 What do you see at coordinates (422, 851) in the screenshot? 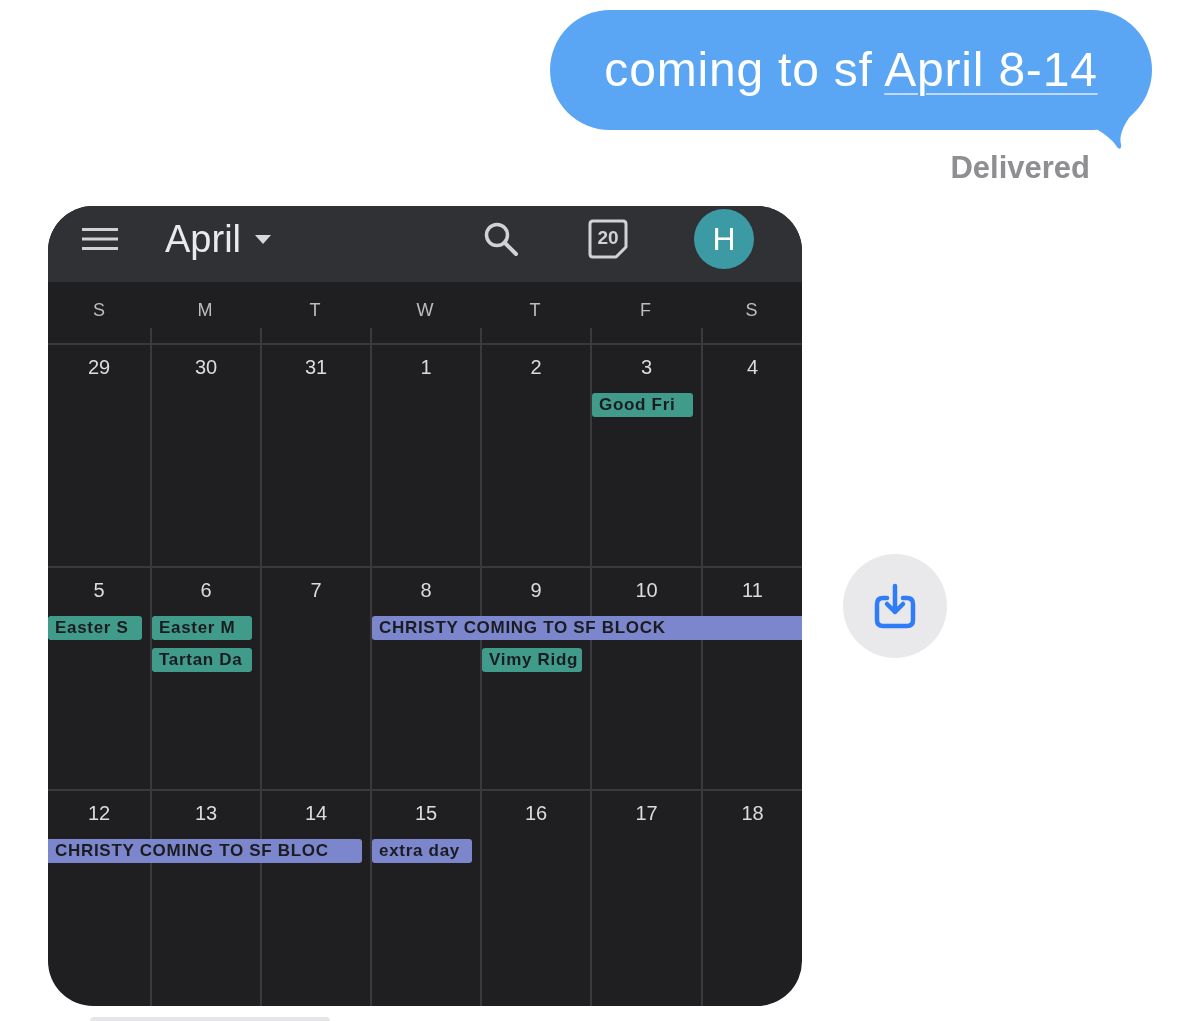
I see `event-chip: extra day` at bounding box center [422, 851].